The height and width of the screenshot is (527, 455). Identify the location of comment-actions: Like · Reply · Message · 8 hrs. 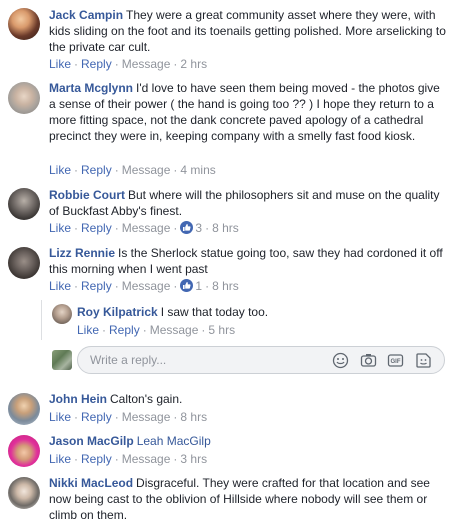
(128, 417).